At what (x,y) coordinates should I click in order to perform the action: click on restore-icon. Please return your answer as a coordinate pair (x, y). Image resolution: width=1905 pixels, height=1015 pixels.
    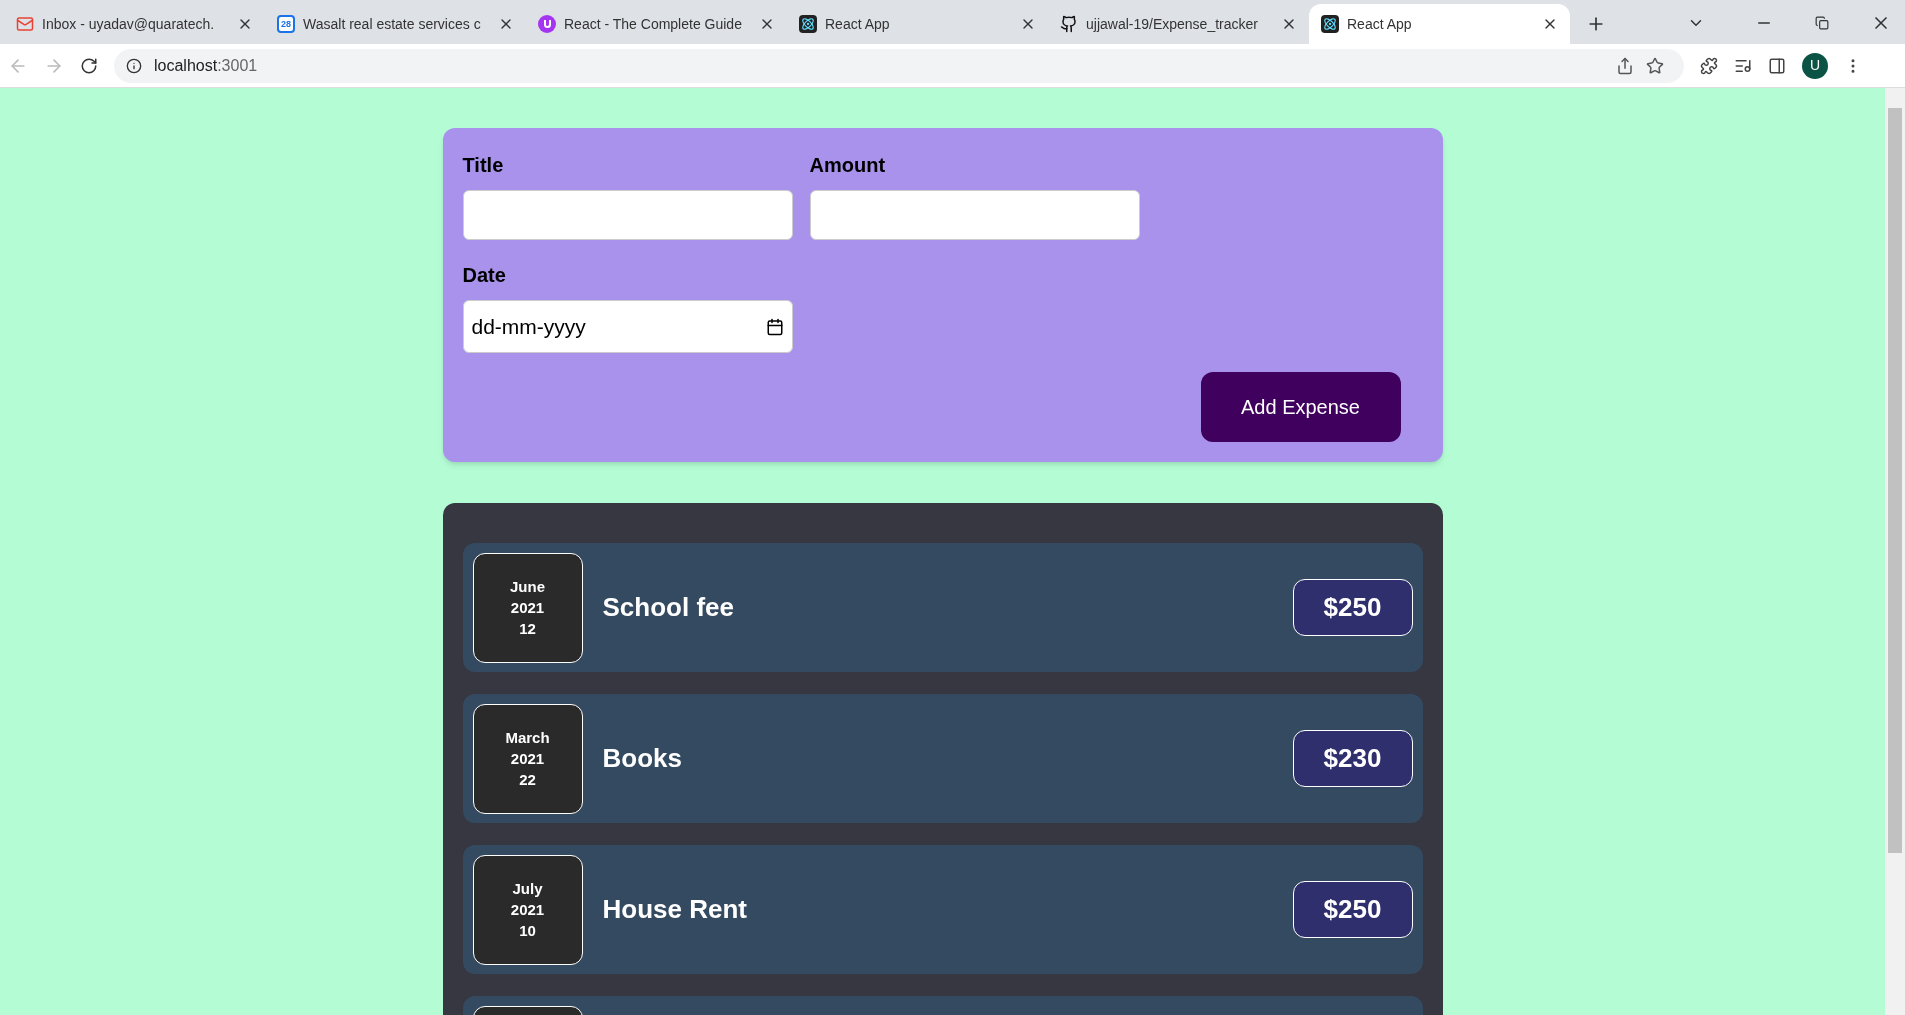
    Looking at the image, I should click on (1822, 23).